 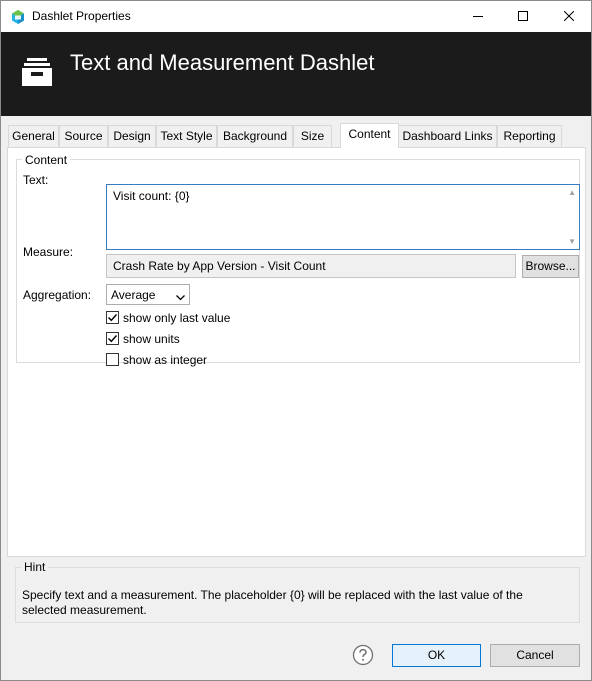 What do you see at coordinates (165, 360) in the screenshot?
I see `checkbox-label: show as integer` at bounding box center [165, 360].